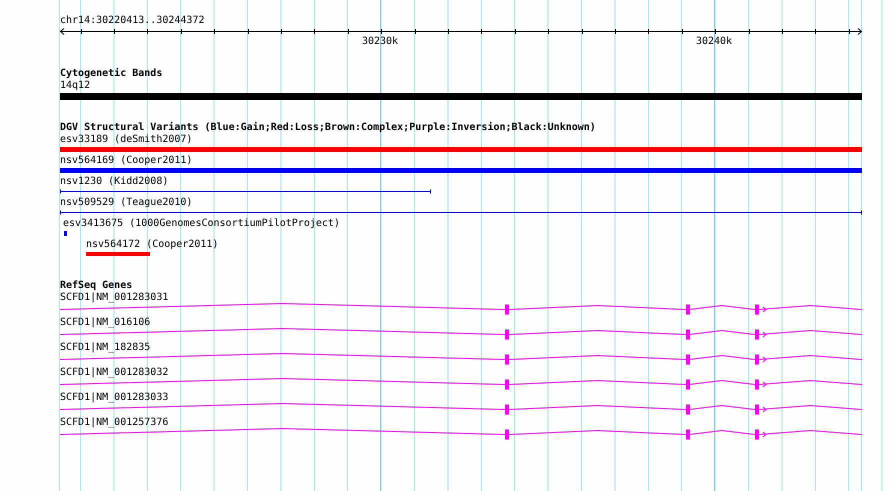 Image resolution: width=890 pixels, height=491 pixels. I want to click on track-title: RefSeq Genes, so click(97, 286).